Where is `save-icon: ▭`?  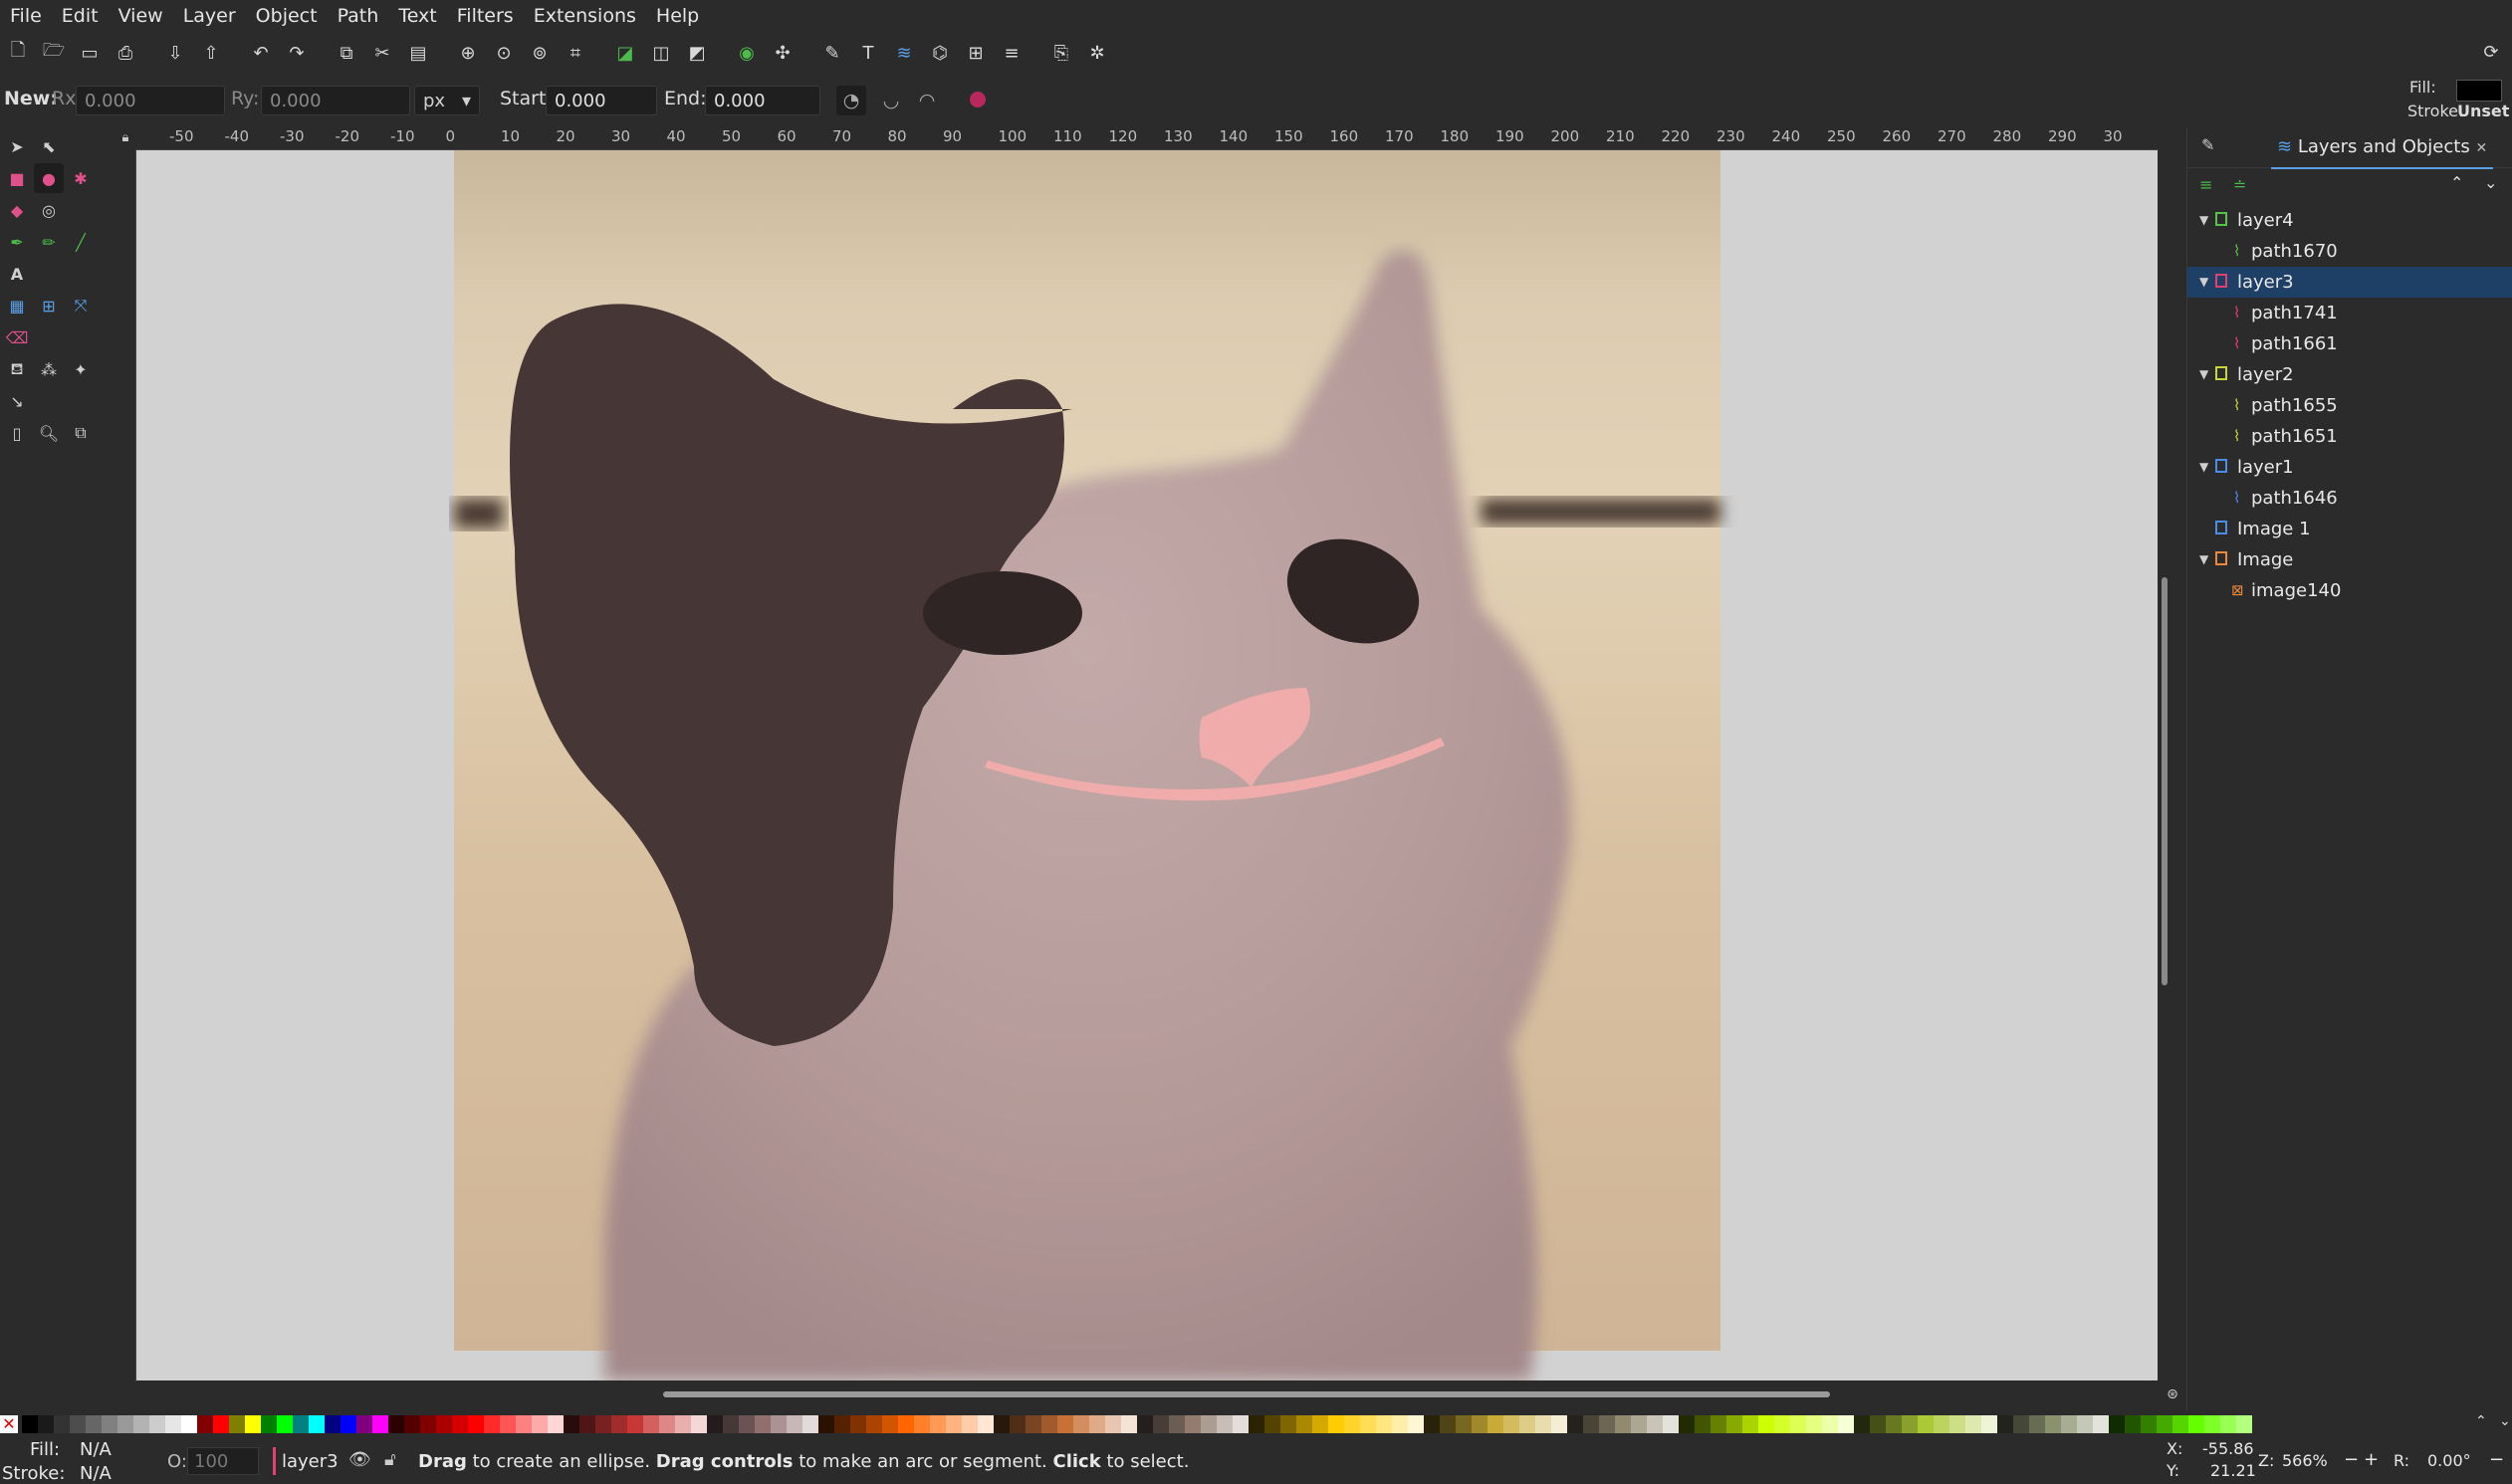
save-icon: ▭ is located at coordinates (90, 53).